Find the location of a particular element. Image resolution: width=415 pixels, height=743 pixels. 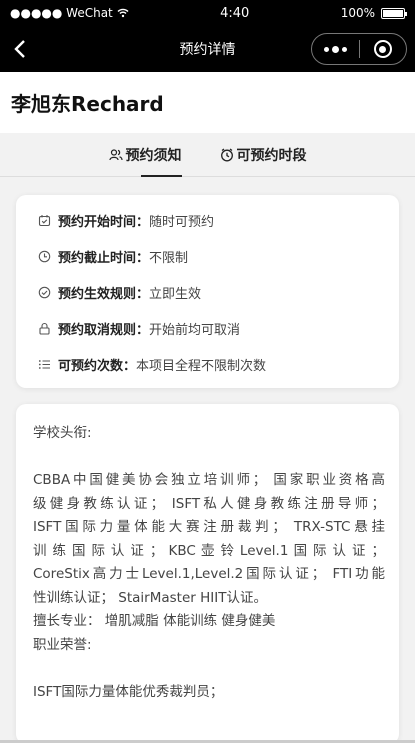

battery-icon is located at coordinates (394, 13).